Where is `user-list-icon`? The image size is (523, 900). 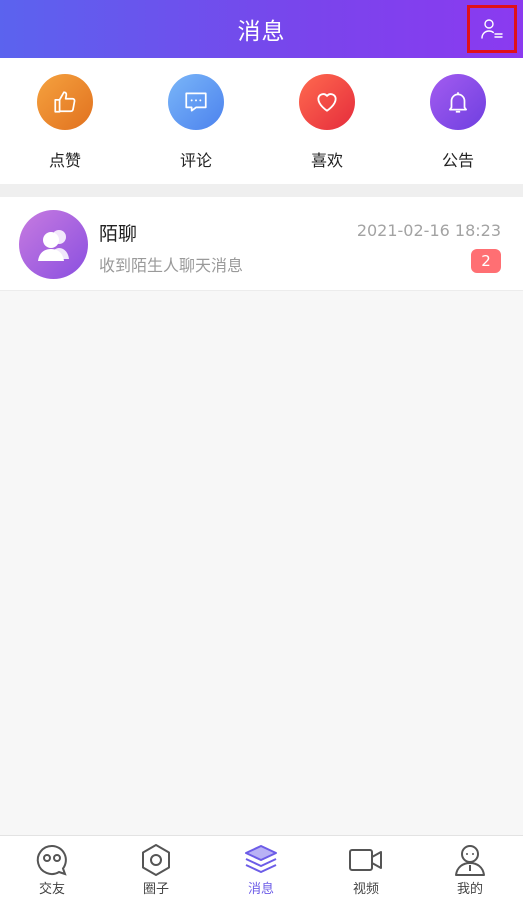 user-list-icon is located at coordinates (492, 29).